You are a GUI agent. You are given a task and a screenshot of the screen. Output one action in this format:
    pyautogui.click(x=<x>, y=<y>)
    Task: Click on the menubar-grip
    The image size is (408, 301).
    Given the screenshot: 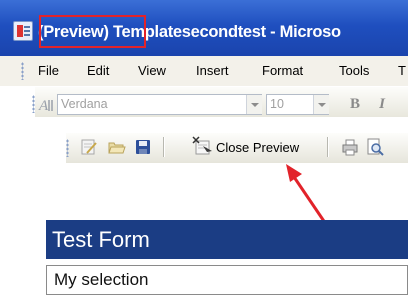 What is the action you would take?
    pyautogui.click(x=22, y=71)
    